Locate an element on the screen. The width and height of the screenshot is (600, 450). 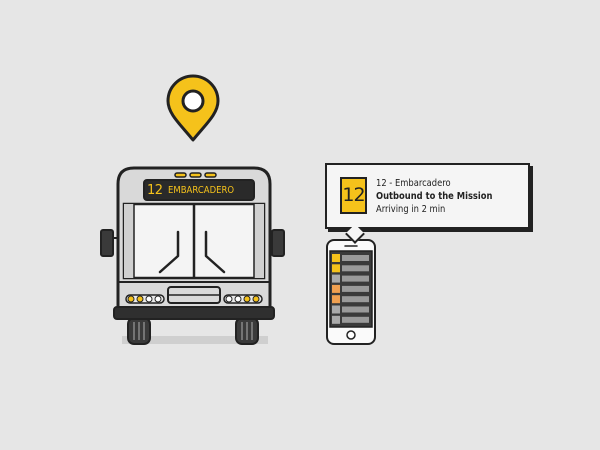
direction-line: Outbound to the Mission is located at coordinates (434, 196).